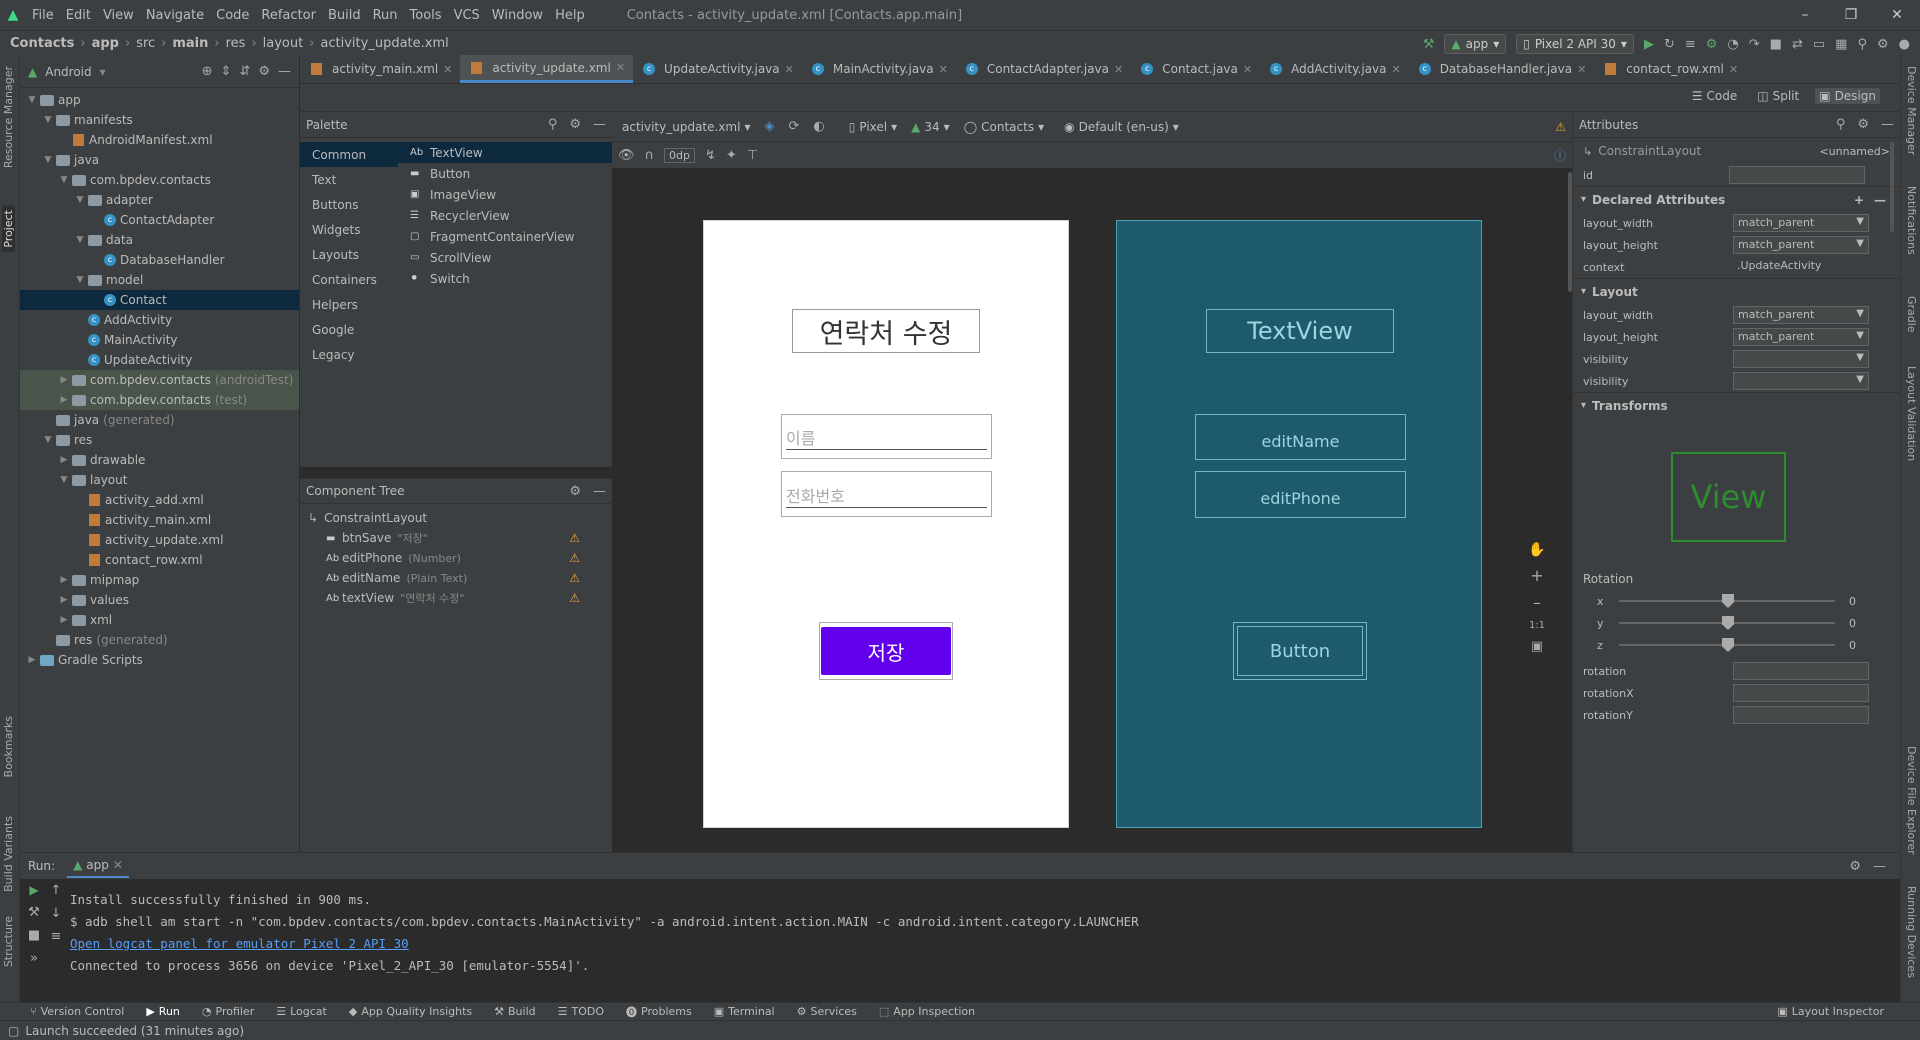 Image resolution: width=1920 pixels, height=1040 pixels. What do you see at coordinates (456, 538) in the screenshot?
I see `tree-node-btnsave: ▬ btnSave "저장" ⚠` at bounding box center [456, 538].